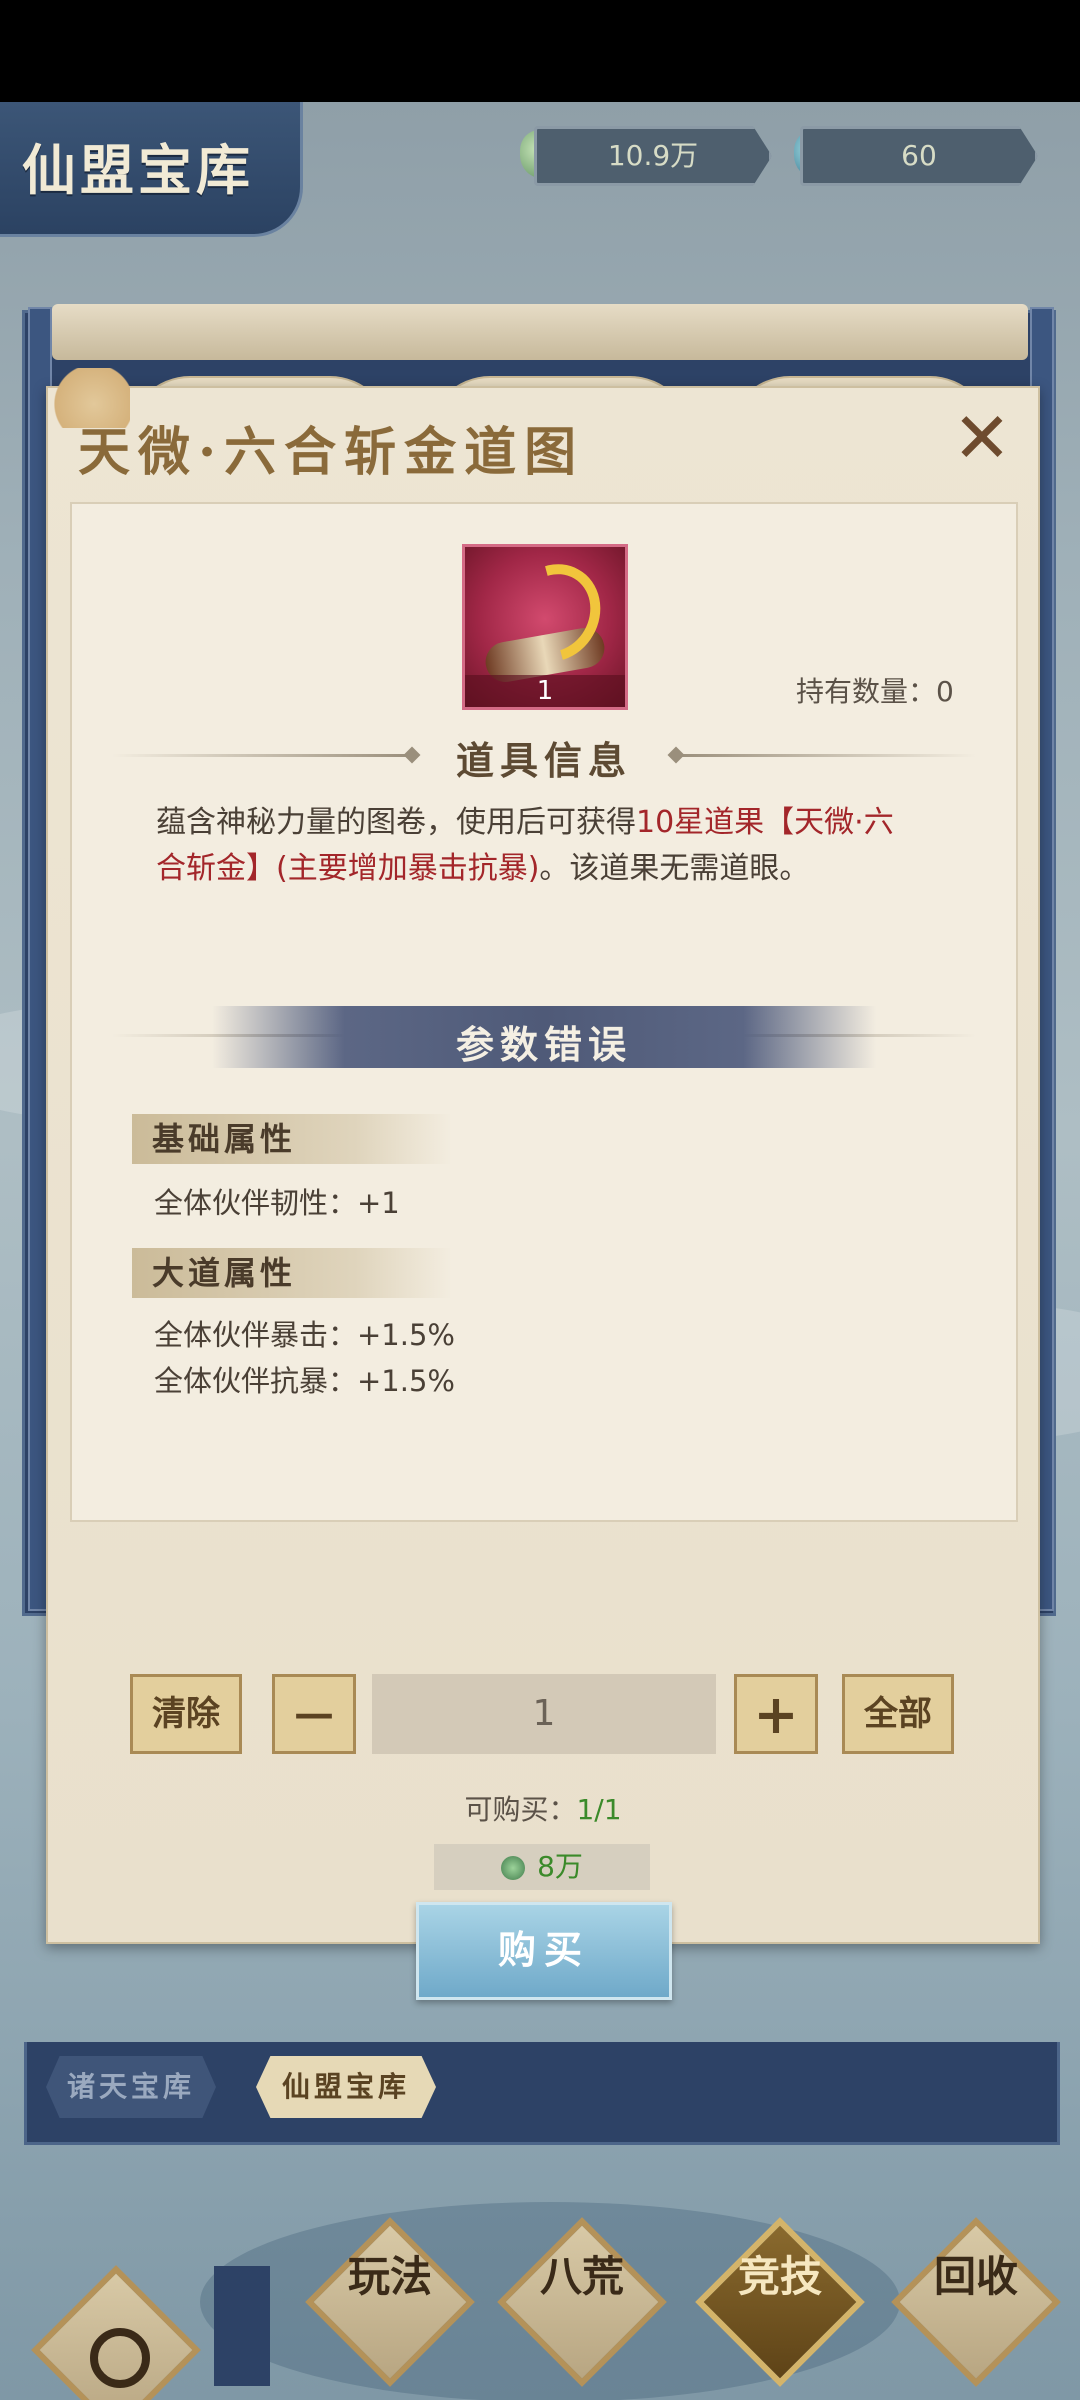 This screenshot has width=1080, height=2400. What do you see at coordinates (581, 2276) in the screenshot?
I see `nav-bahuang-label: 八荒` at bounding box center [581, 2276].